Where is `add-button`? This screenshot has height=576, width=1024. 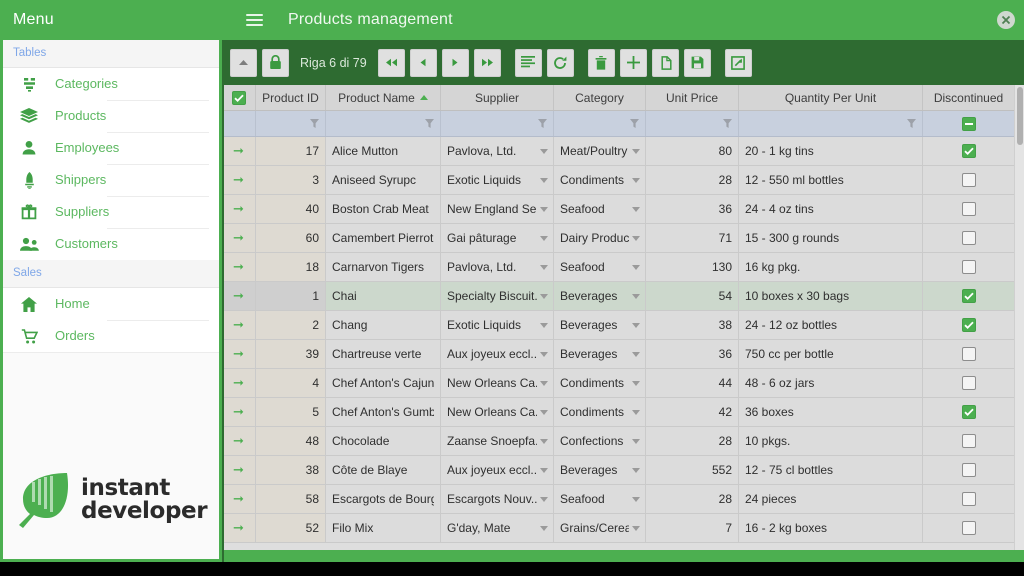 add-button is located at coordinates (633, 62).